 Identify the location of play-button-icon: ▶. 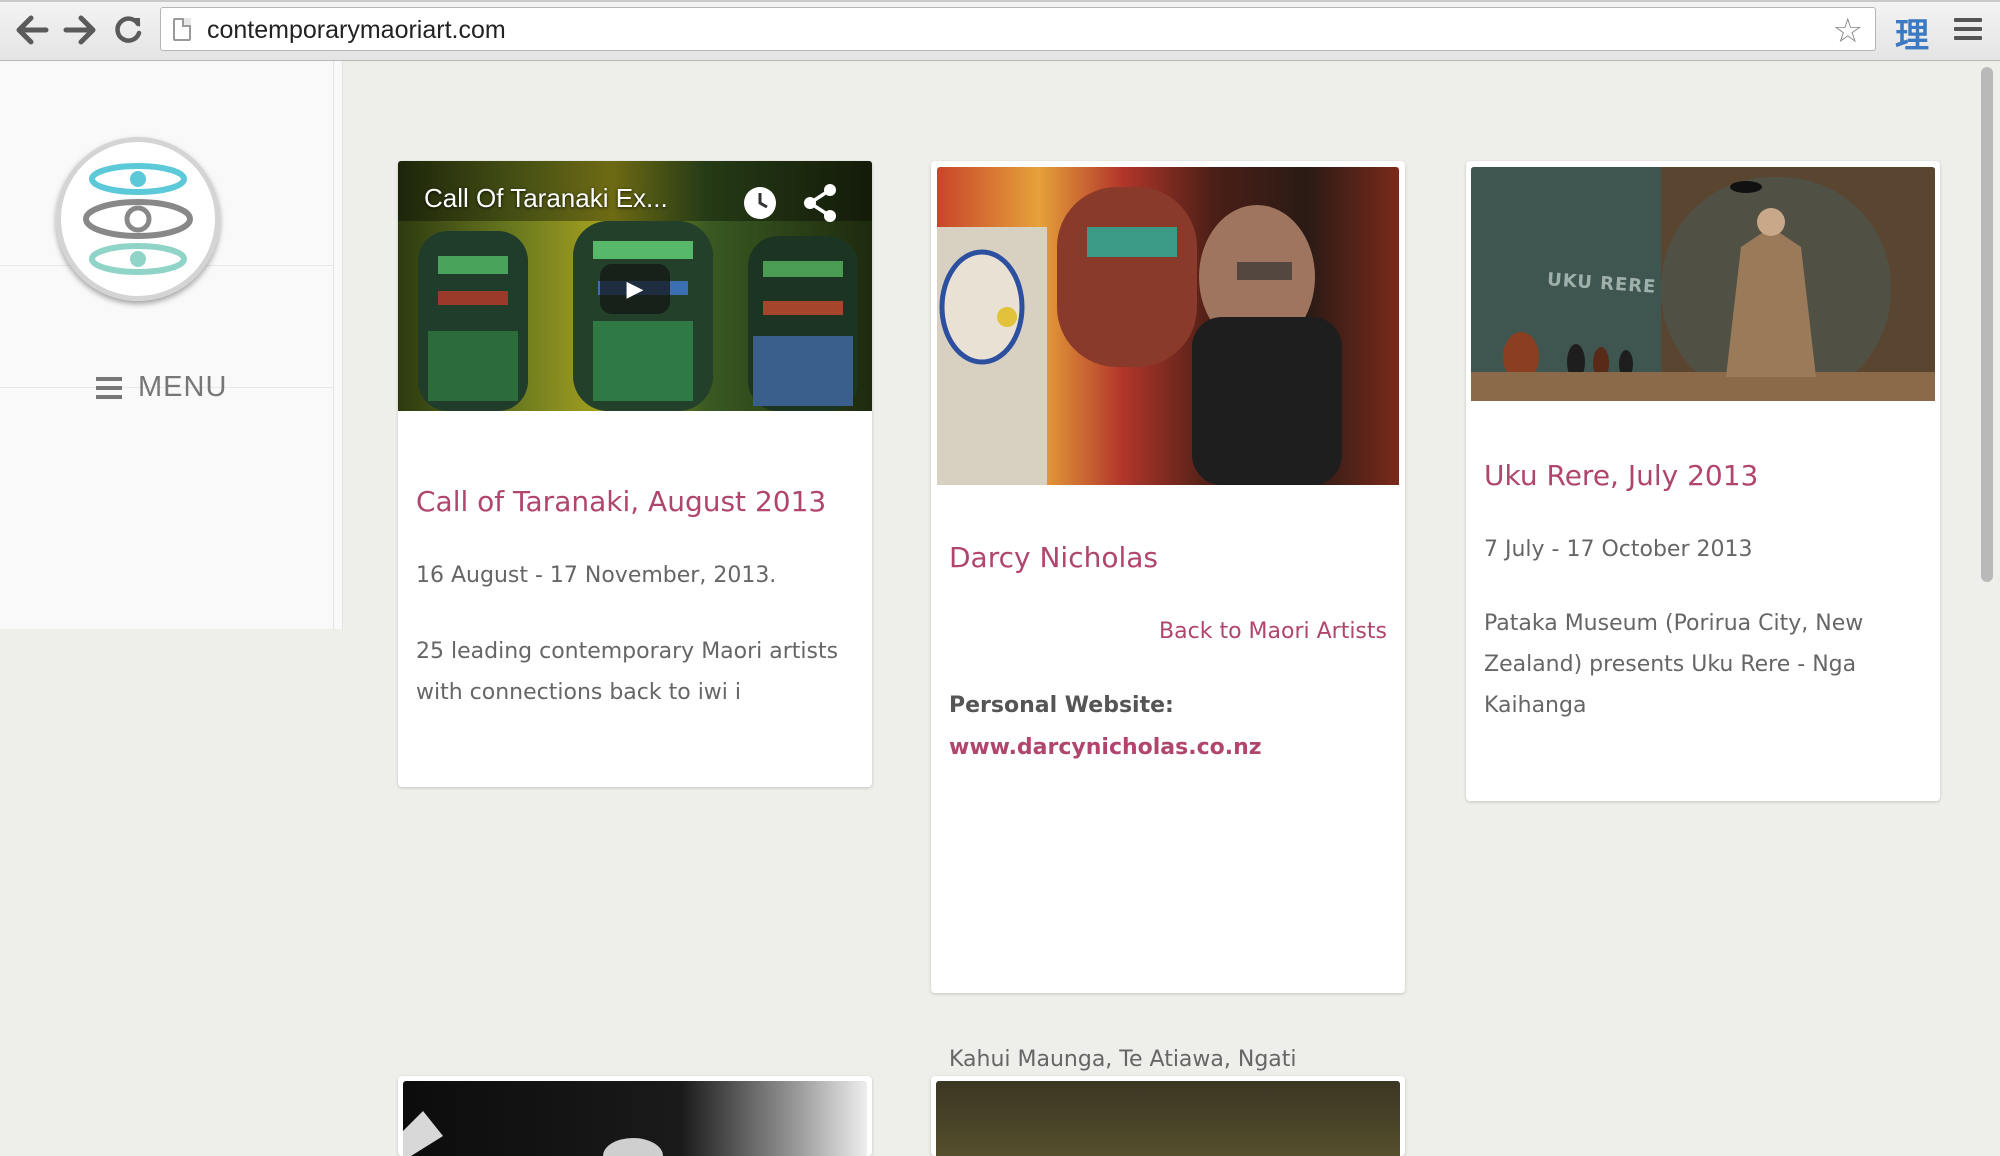
(635, 289).